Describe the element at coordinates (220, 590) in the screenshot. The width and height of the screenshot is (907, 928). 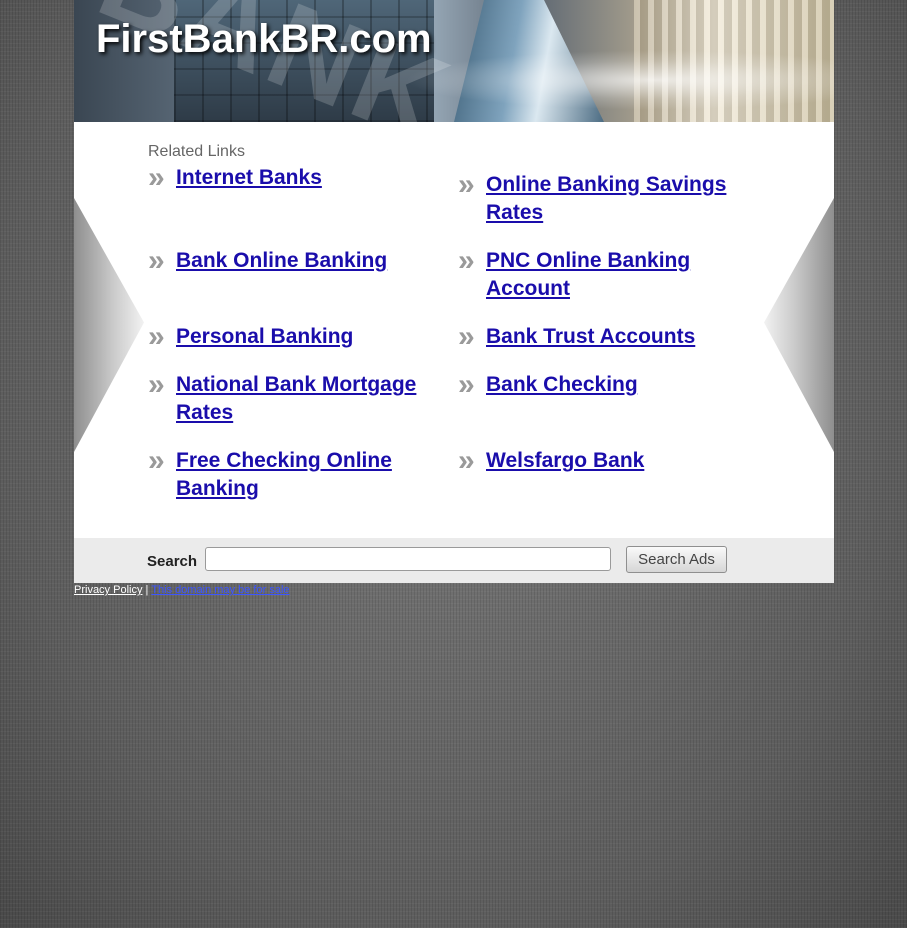
I see `domain-for-sale-link: This domain may be for sale` at that location.